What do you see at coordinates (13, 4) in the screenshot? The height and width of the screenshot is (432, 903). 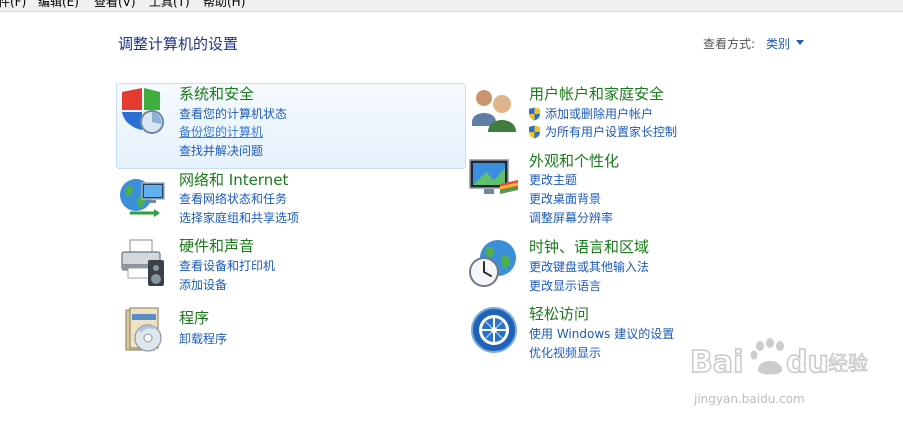 I see `menu-file: 件(F)` at bounding box center [13, 4].